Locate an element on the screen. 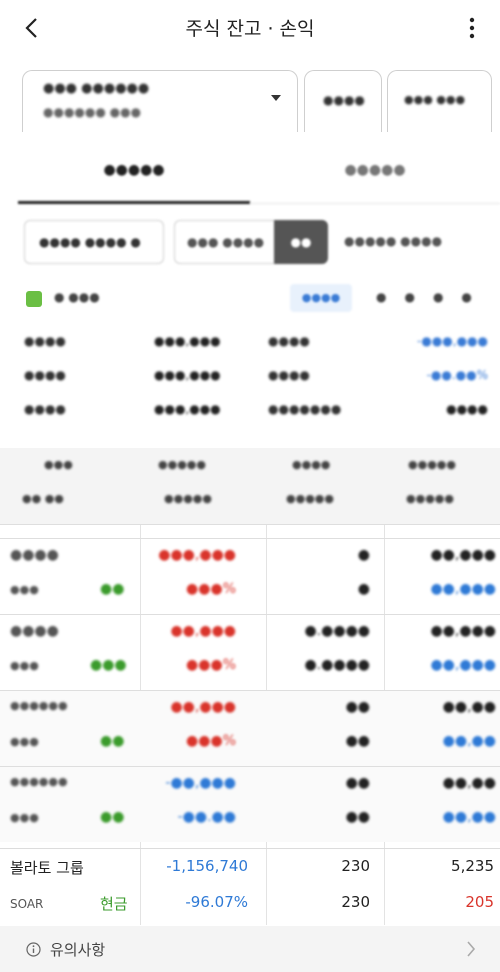 The height and width of the screenshot is (972, 500). summary-label: ●●●●●●● is located at coordinates (305, 409).